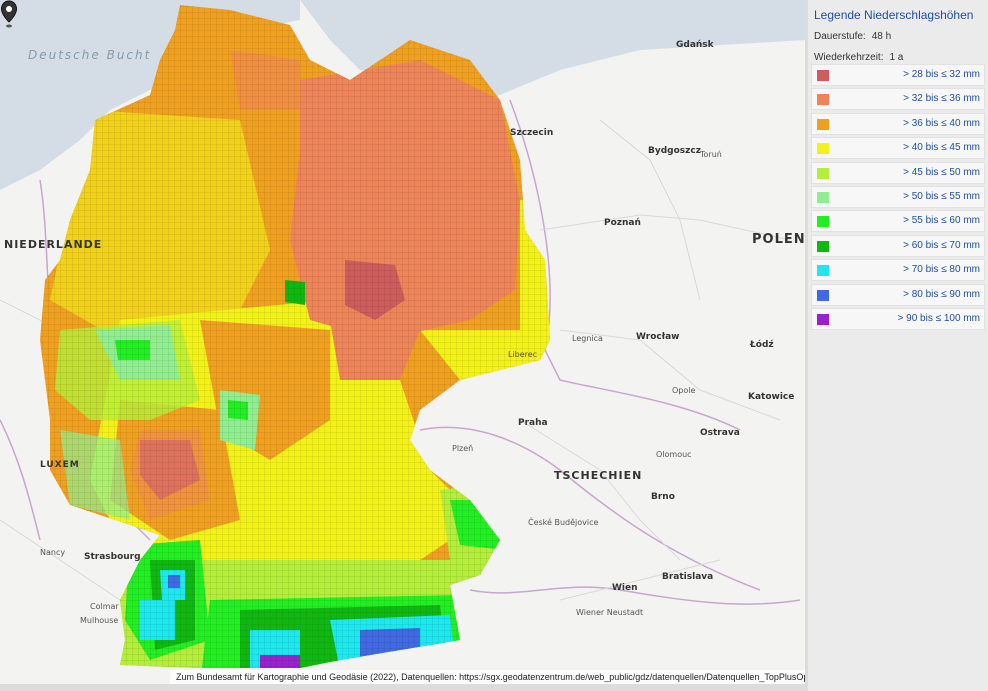 The width and height of the screenshot is (988, 691). Describe the element at coordinates (771, 397) in the screenshot. I see `label-city-katowice: Katowice` at that location.